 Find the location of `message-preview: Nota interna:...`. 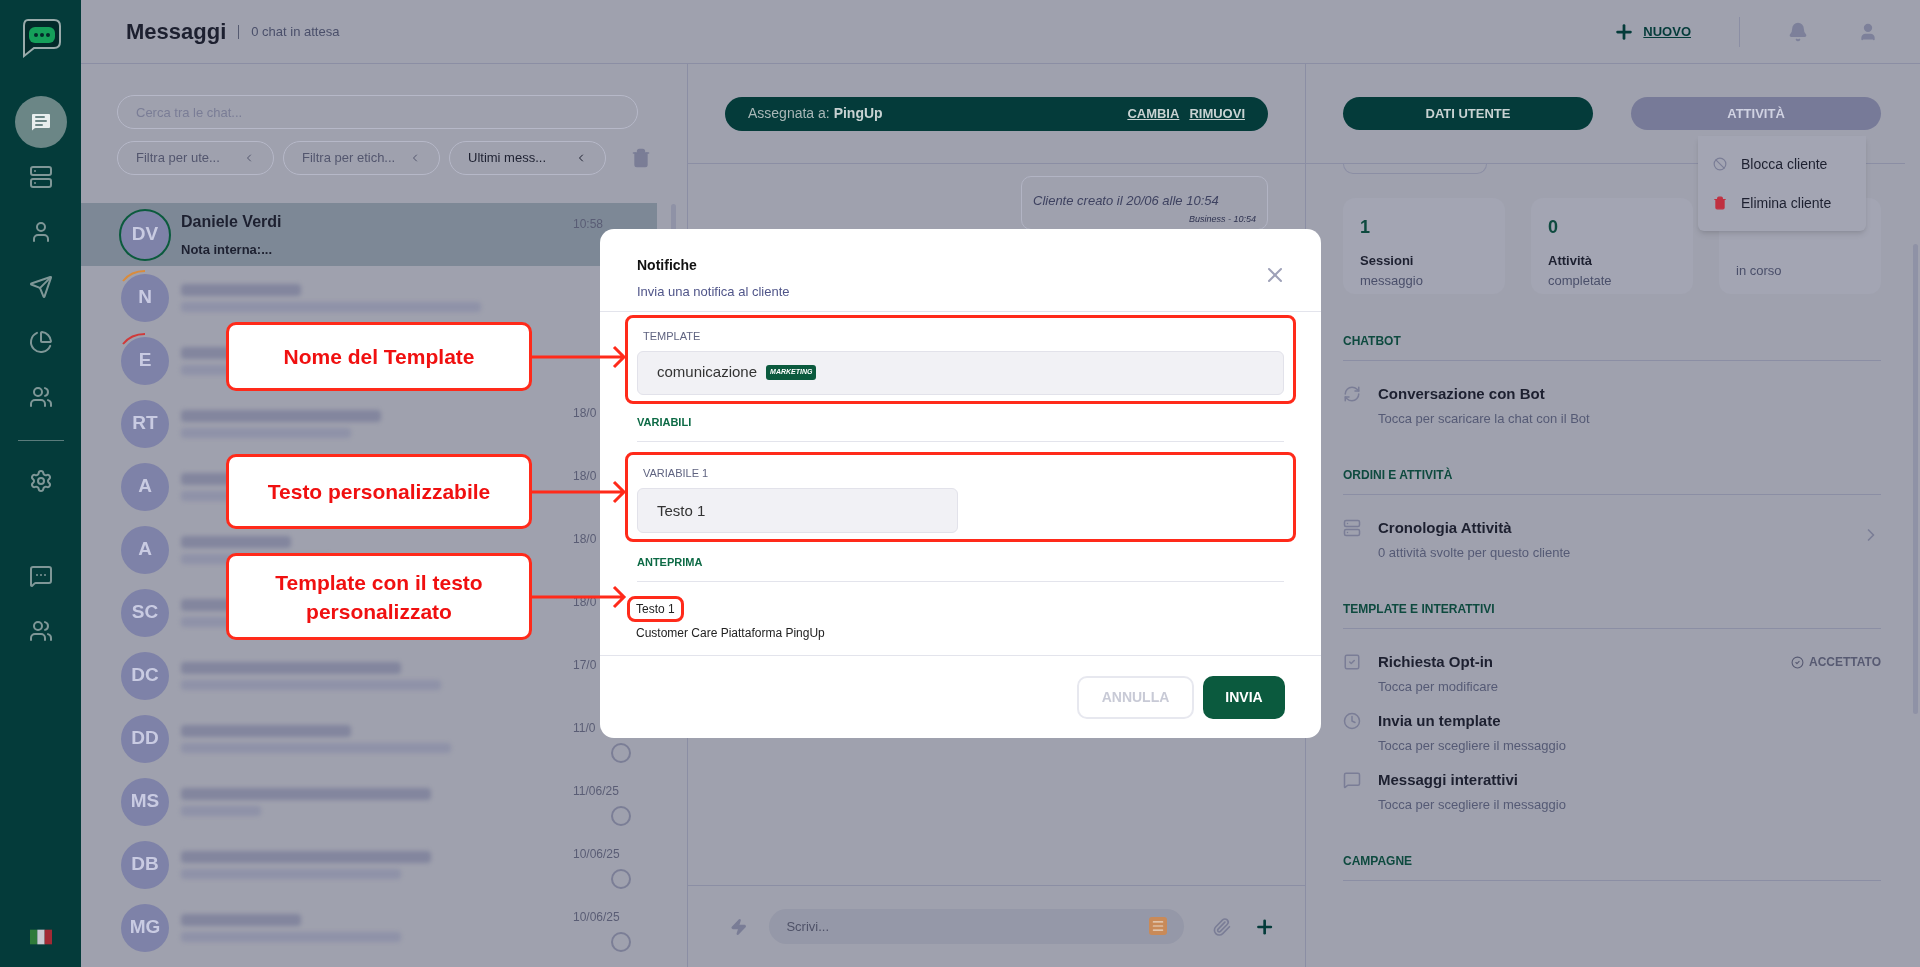

message-preview: Nota interna:... is located at coordinates (227, 249).